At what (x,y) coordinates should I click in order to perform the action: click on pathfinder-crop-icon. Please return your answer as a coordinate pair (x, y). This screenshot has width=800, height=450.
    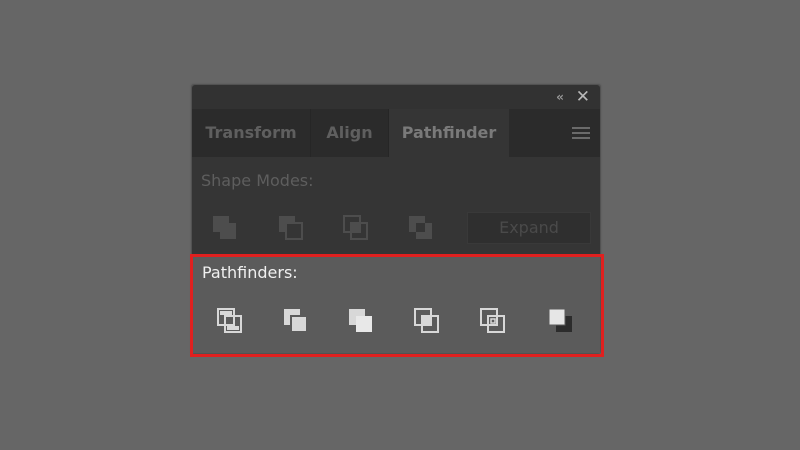
    Looking at the image, I should click on (427, 321).